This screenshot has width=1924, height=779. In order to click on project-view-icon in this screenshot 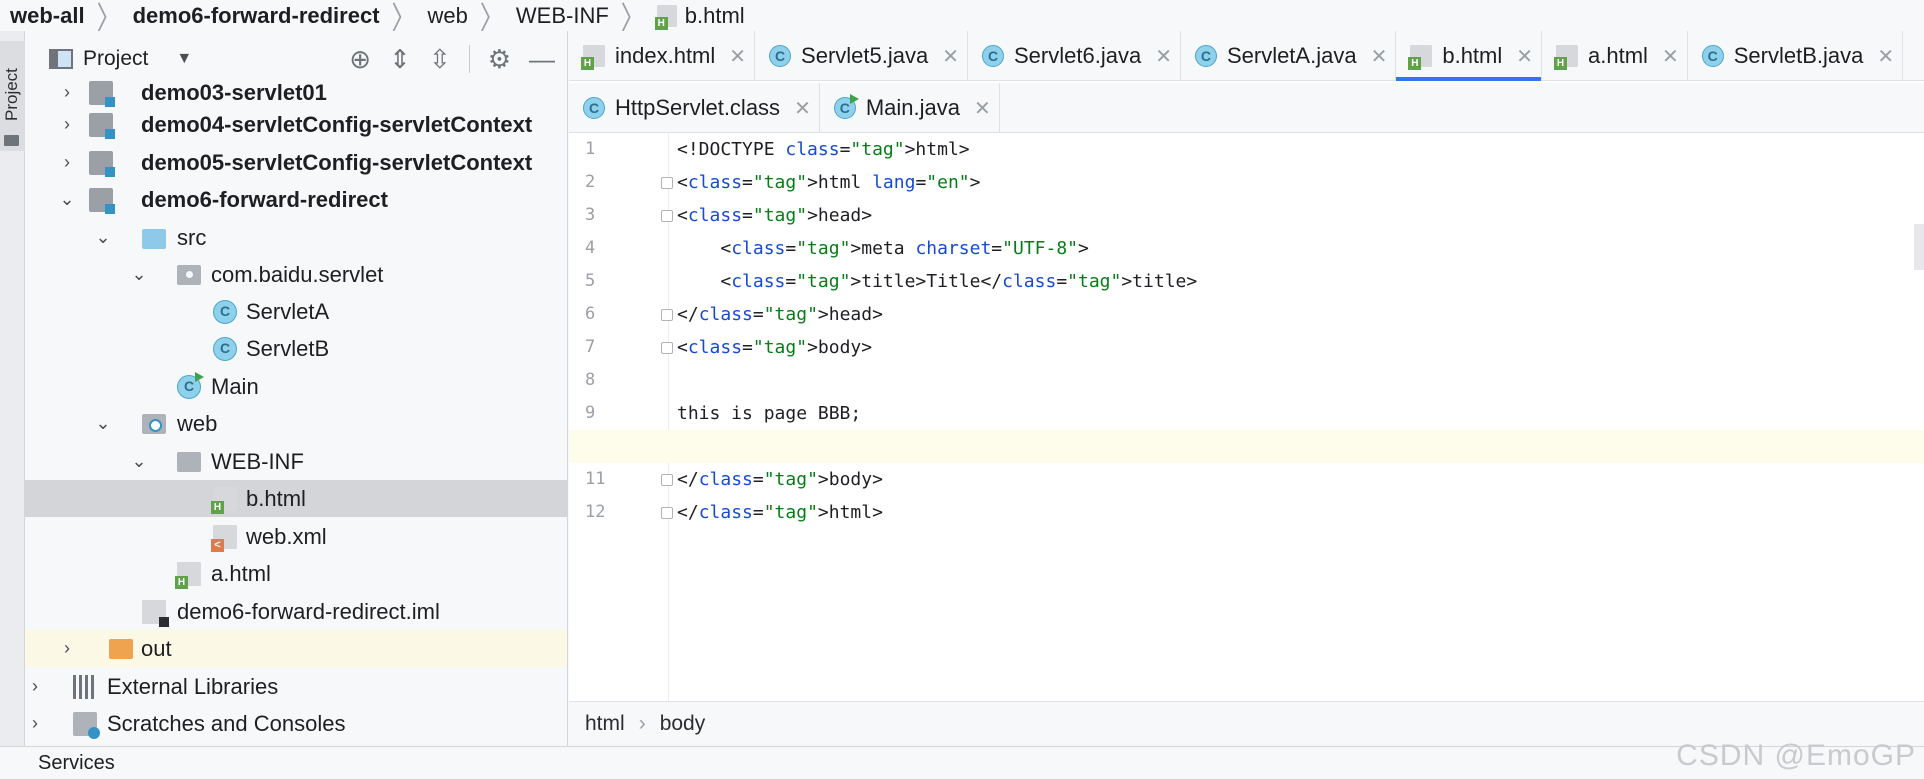, I will do `click(61, 59)`.